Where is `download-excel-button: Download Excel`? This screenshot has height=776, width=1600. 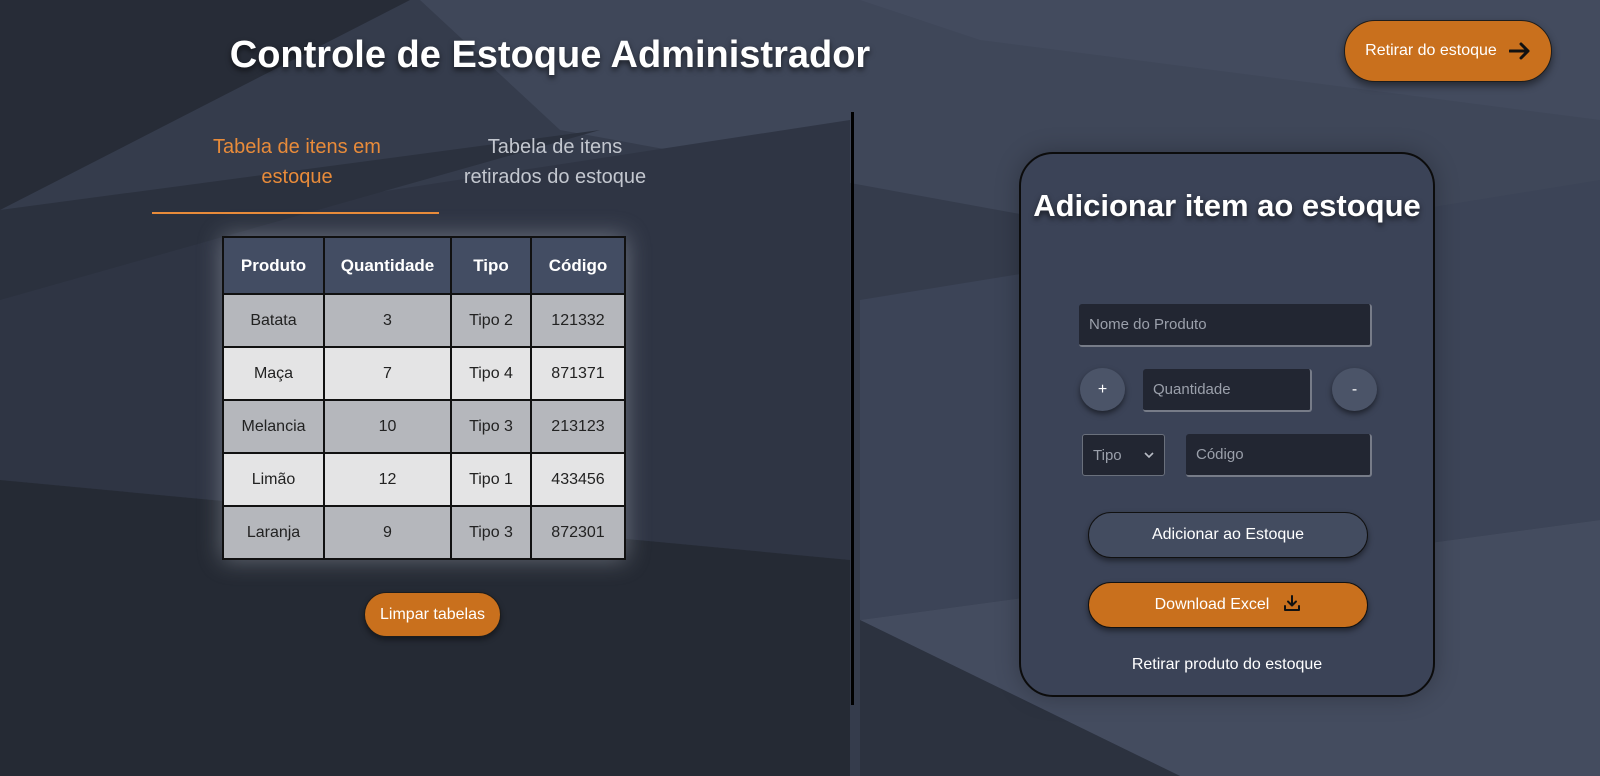
download-excel-button: Download Excel is located at coordinates (1228, 605).